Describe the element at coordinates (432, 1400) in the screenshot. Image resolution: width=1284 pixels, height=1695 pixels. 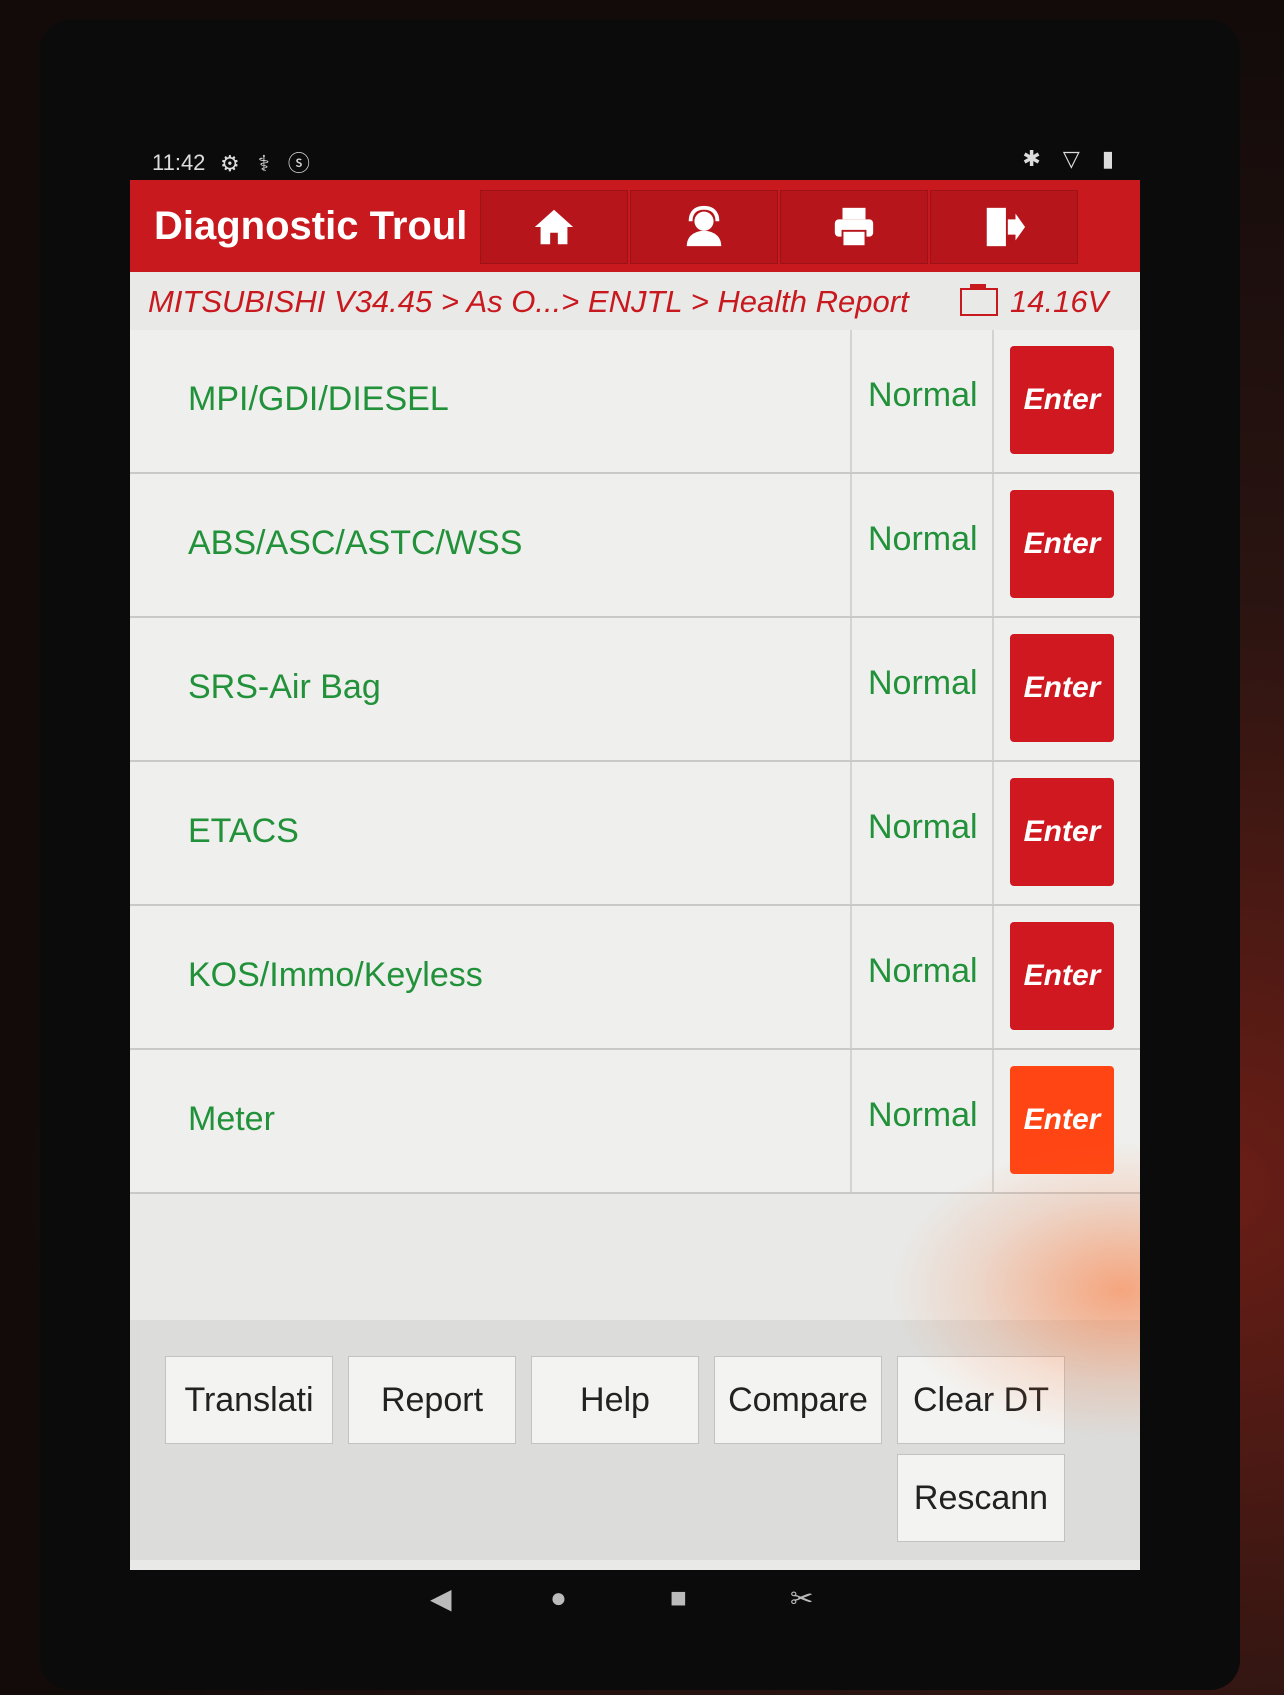
I see `report-button: Report` at that location.